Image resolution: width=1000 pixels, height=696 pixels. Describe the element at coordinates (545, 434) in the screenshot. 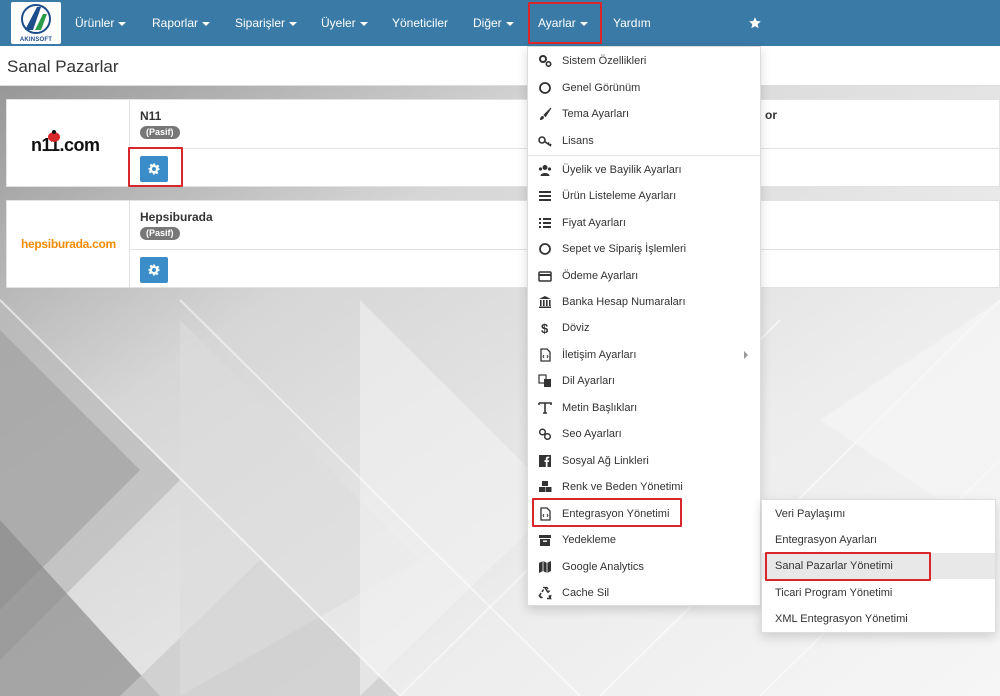

I see `link-icon` at that location.